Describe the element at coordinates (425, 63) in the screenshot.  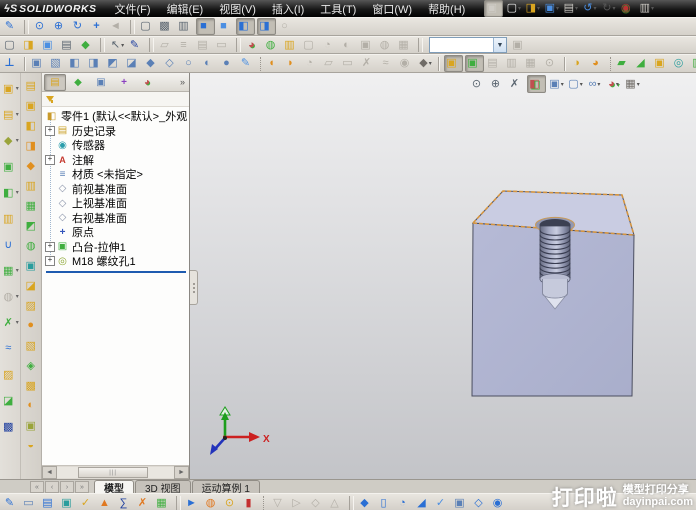
I see `smart-fasteners-icon: ◆ ▾` at that location.